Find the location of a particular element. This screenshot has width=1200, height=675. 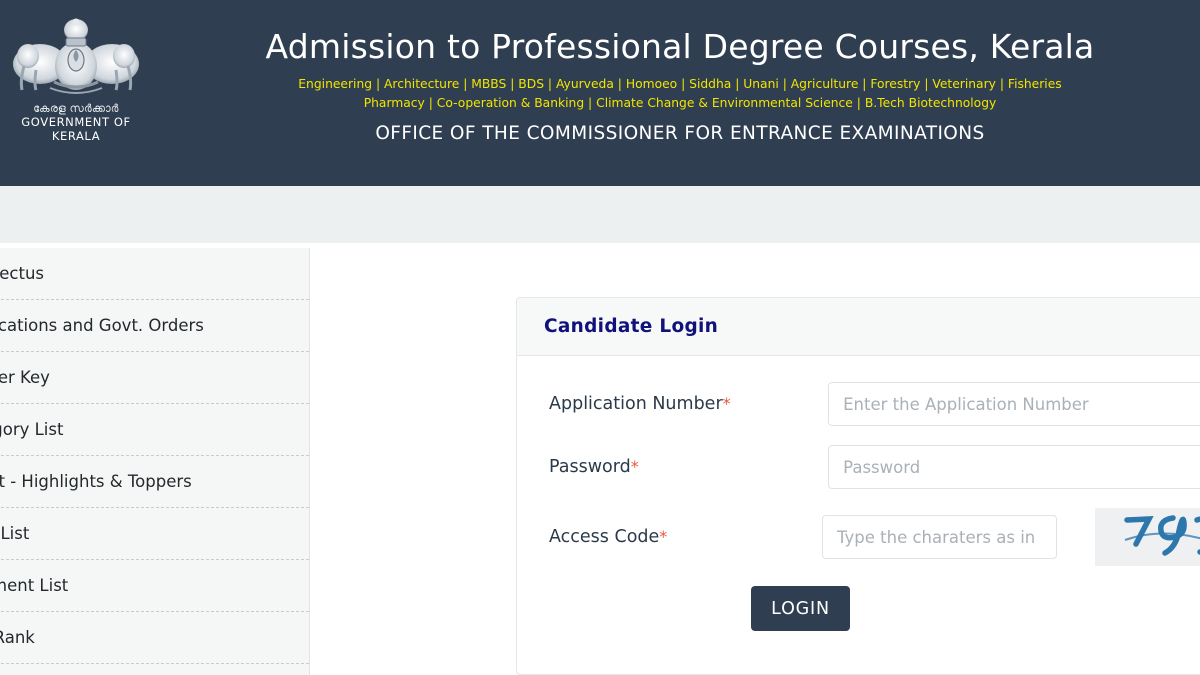

sidebar-item-allotment-list: Allotment List is located at coordinates (154, 586).